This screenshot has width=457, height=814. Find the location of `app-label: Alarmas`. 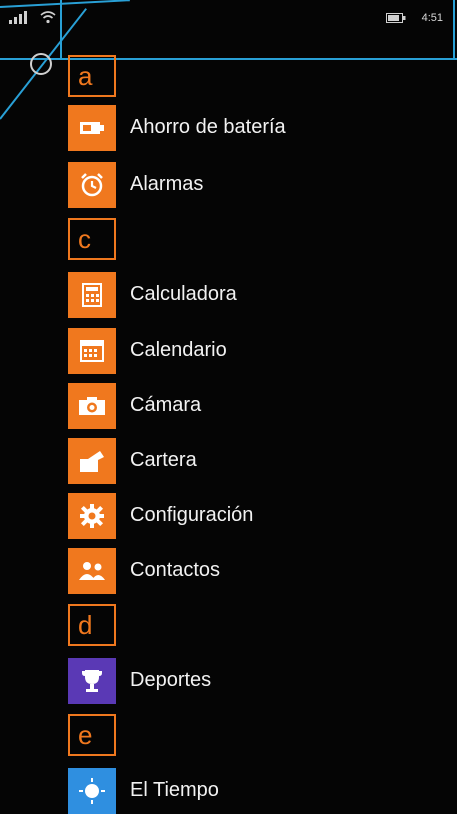

app-label: Alarmas is located at coordinates (167, 184).